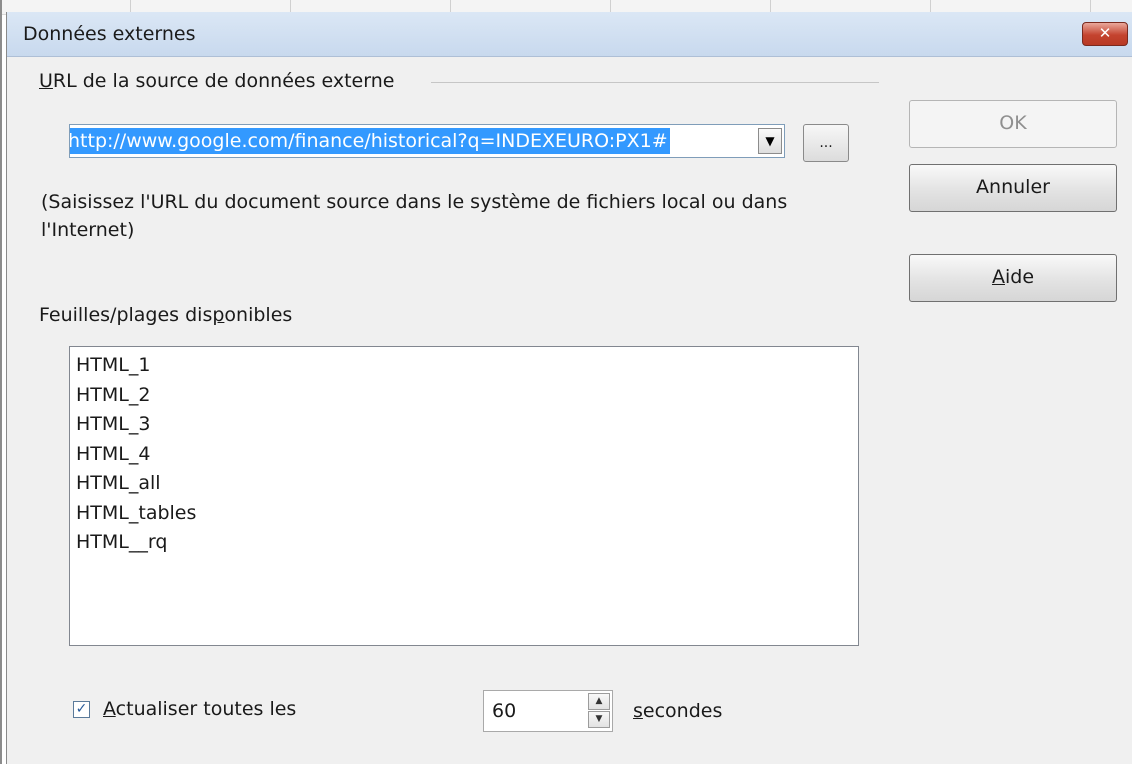 The height and width of the screenshot is (764, 1132). Describe the element at coordinates (655, 82) in the screenshot. I see `section-divider` at that location.